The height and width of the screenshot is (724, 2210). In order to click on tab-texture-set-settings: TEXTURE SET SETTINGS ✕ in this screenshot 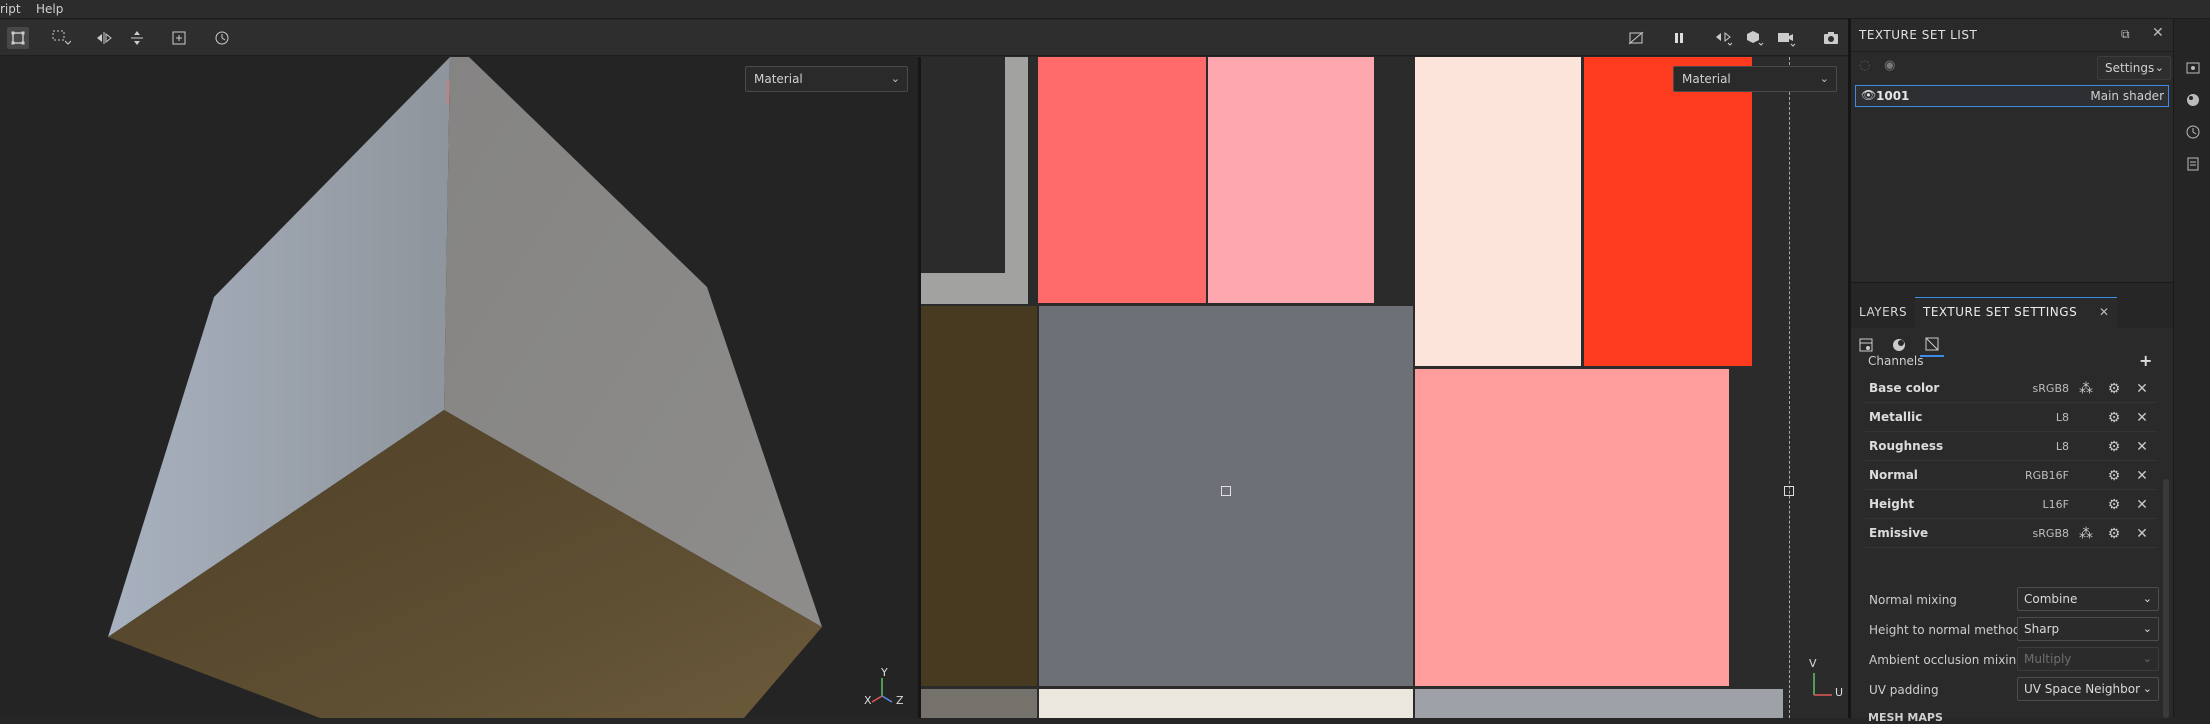, I will do `click(2016, 313)`.